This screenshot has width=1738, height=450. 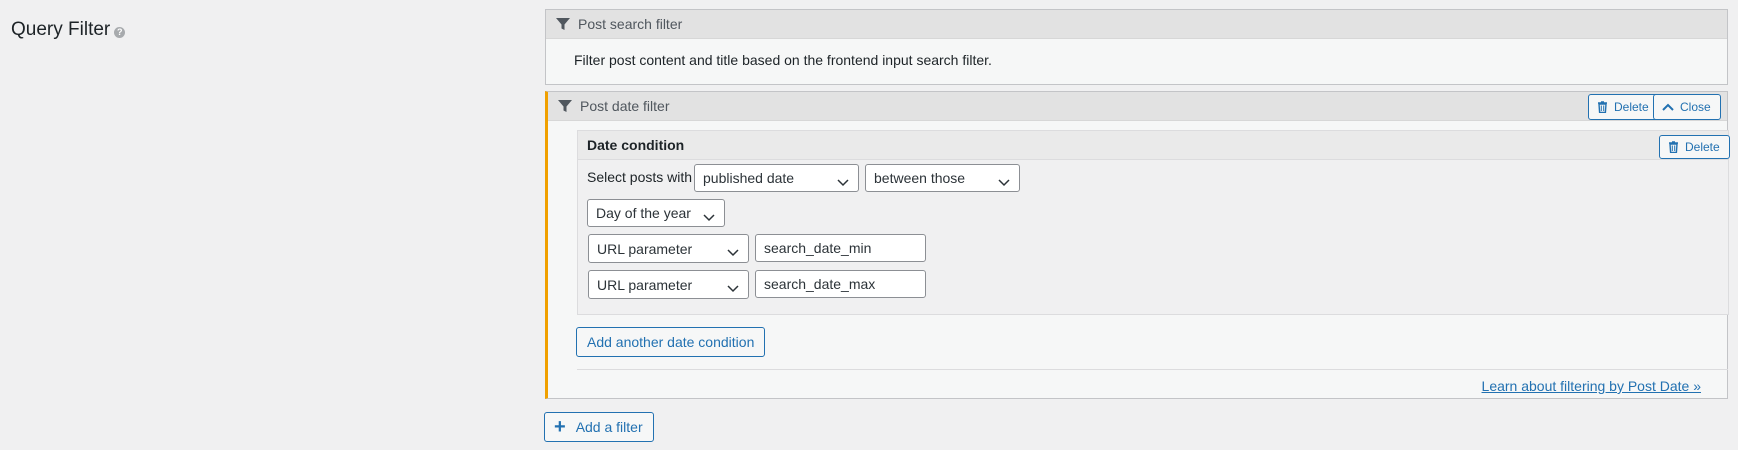 I want to click on add-filter-button: + Add a filter, so click(x=599, y=427).